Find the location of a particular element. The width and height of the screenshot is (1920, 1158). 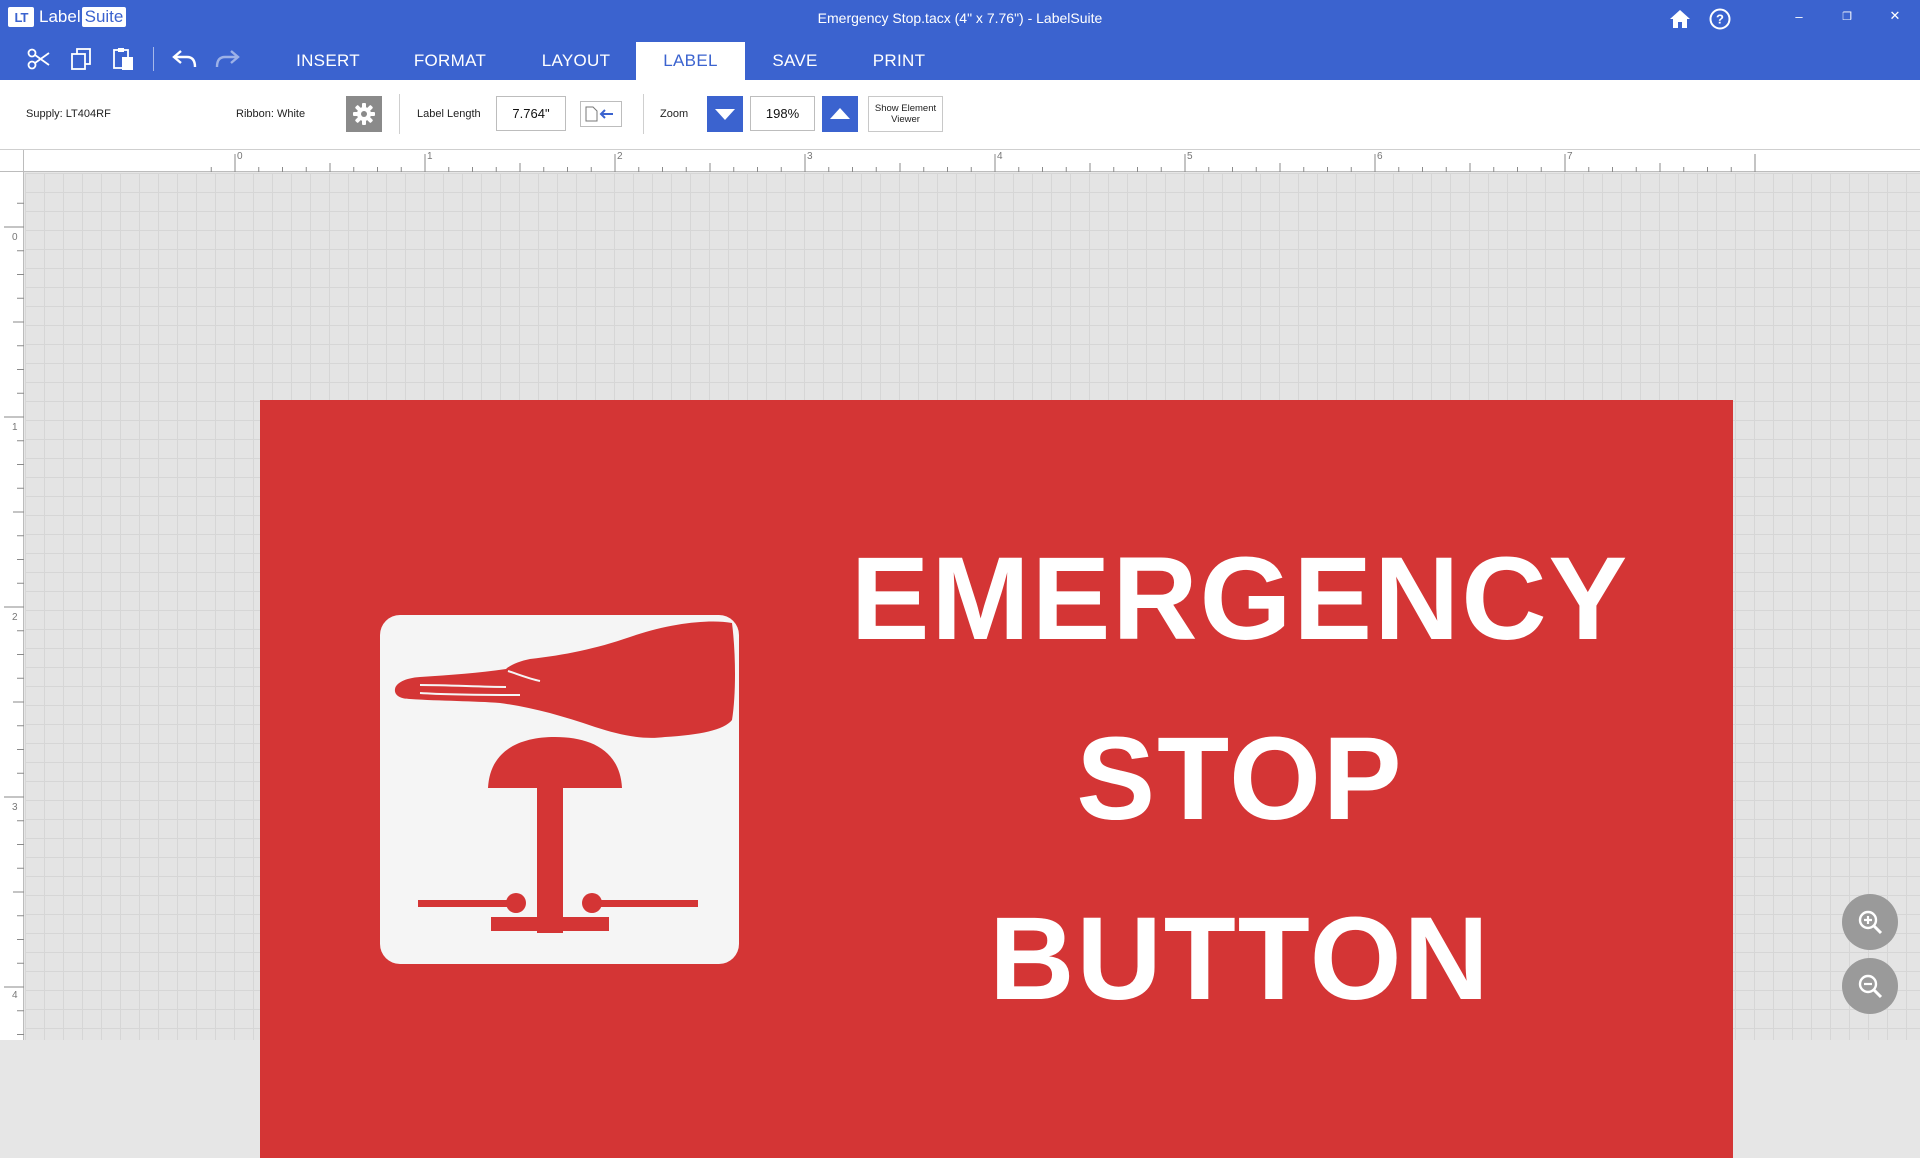

vruler-label: 1 is located at coordinates (15, 427).